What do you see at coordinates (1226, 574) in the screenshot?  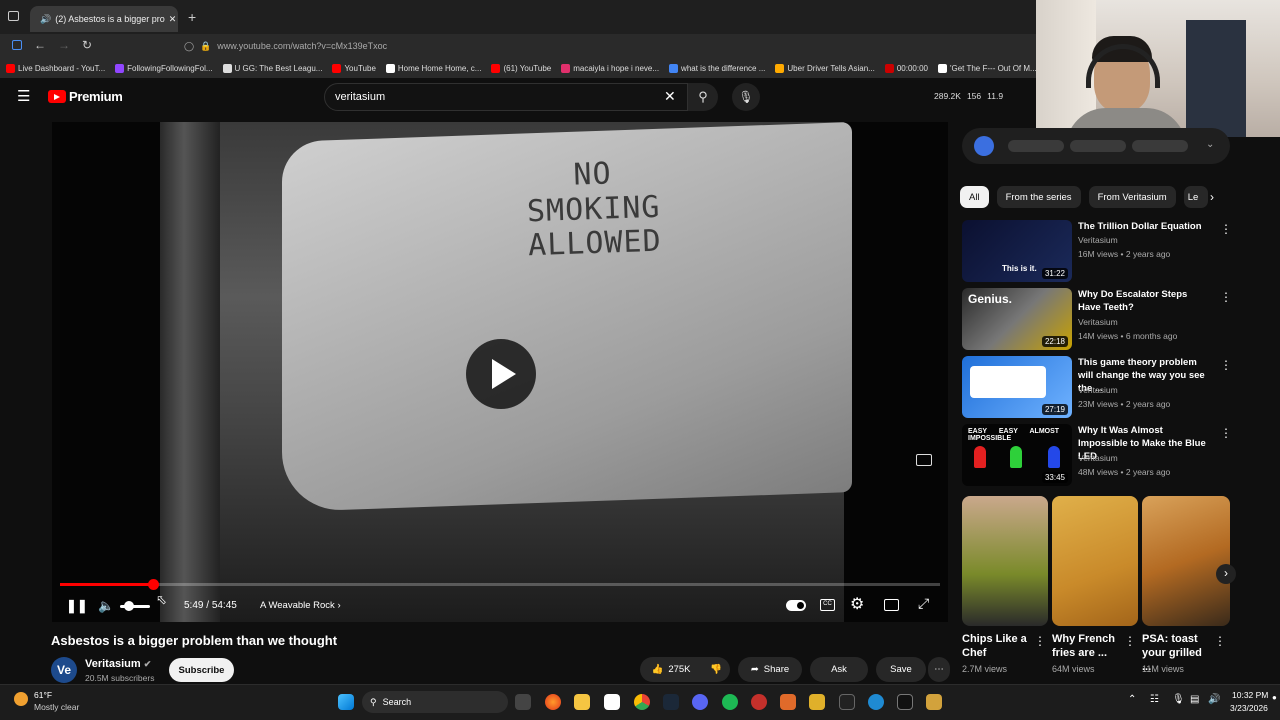 I see `shorts-next-icon: ›` at bounding box center [1226, 574].